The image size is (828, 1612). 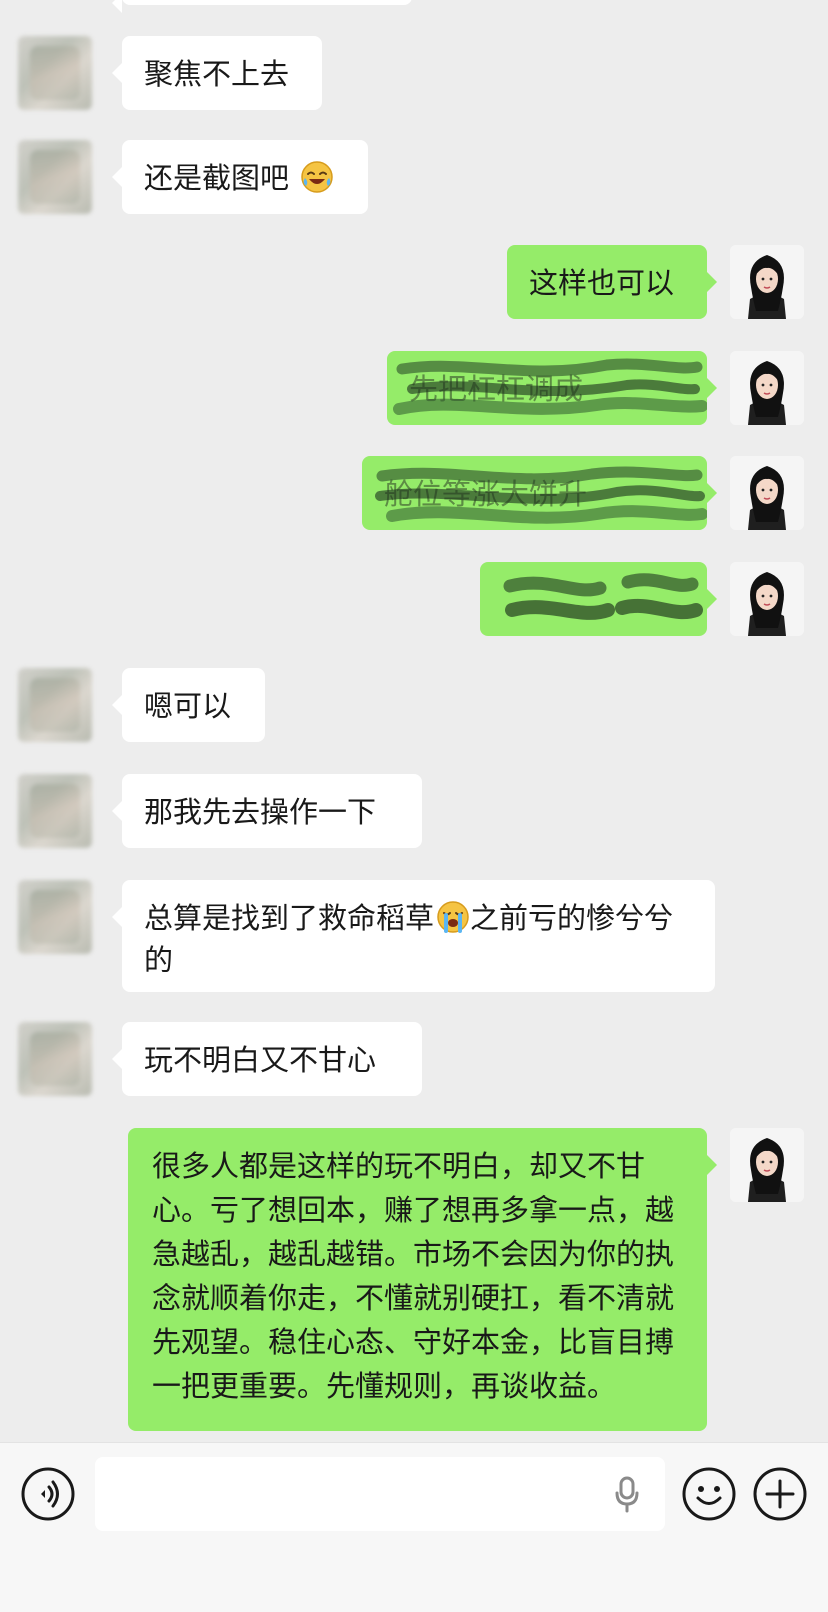 I want to click on message-row-8: 那我先去操作一下, so click(x=414, y=811).